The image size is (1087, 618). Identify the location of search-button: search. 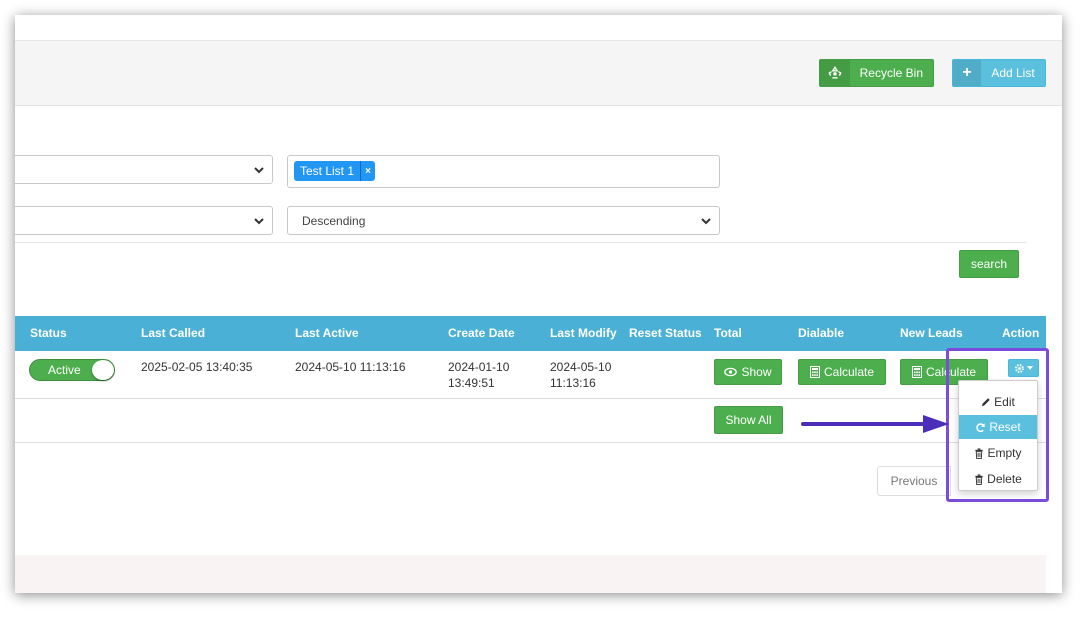
(989, 264).